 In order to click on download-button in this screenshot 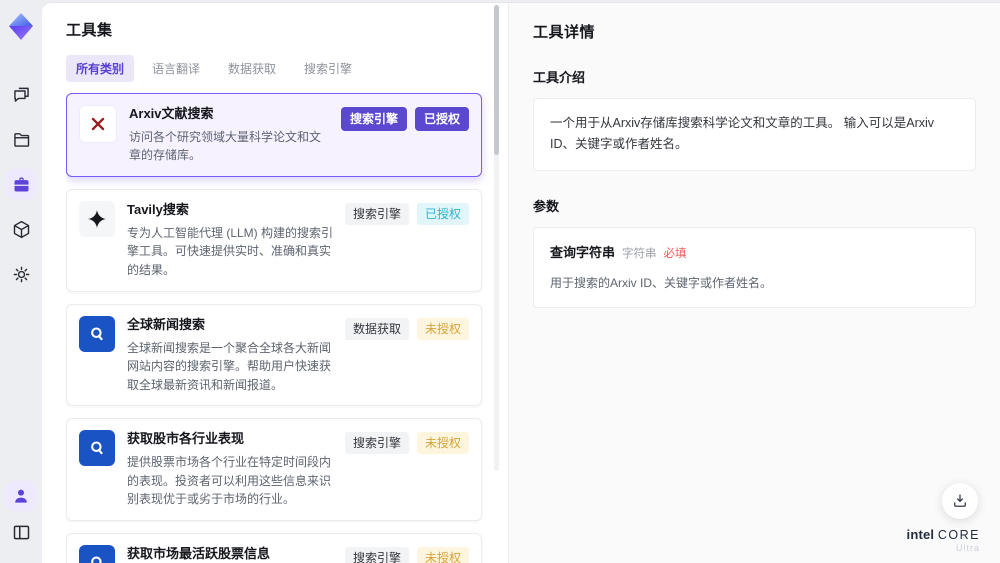, I will do `click(960, 501)`.